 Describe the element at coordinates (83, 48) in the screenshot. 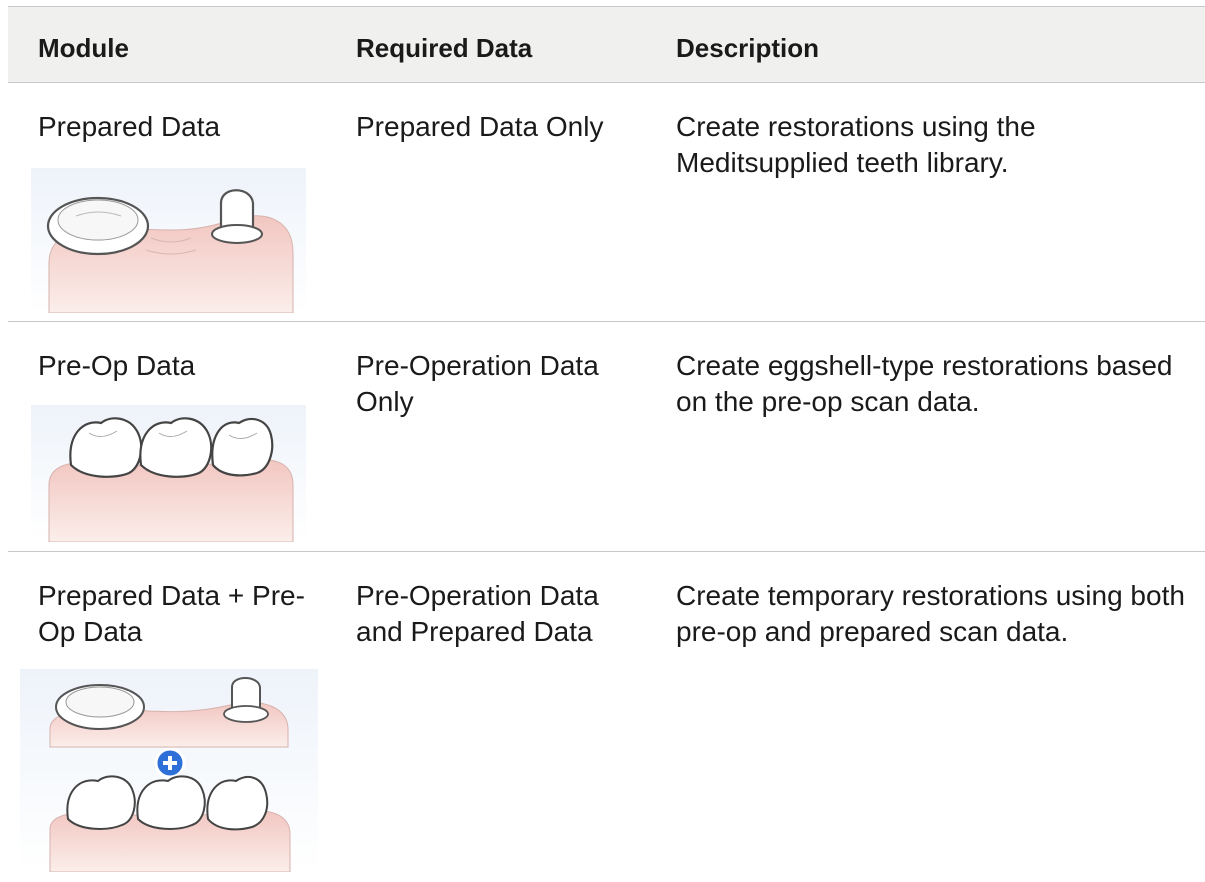

I see `header-module: Module` at that location.